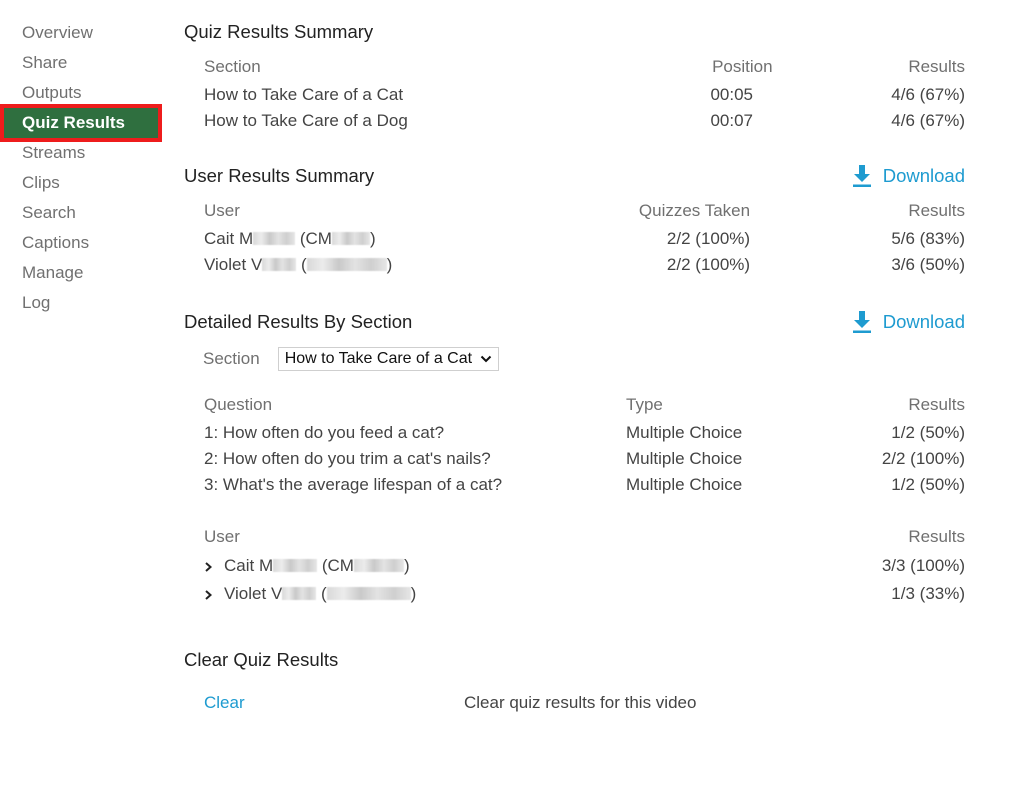  What do you see at coordinates (742, 66) in the screenshot?
I see `column-header-position: Position` at bounding box center [742, 66].